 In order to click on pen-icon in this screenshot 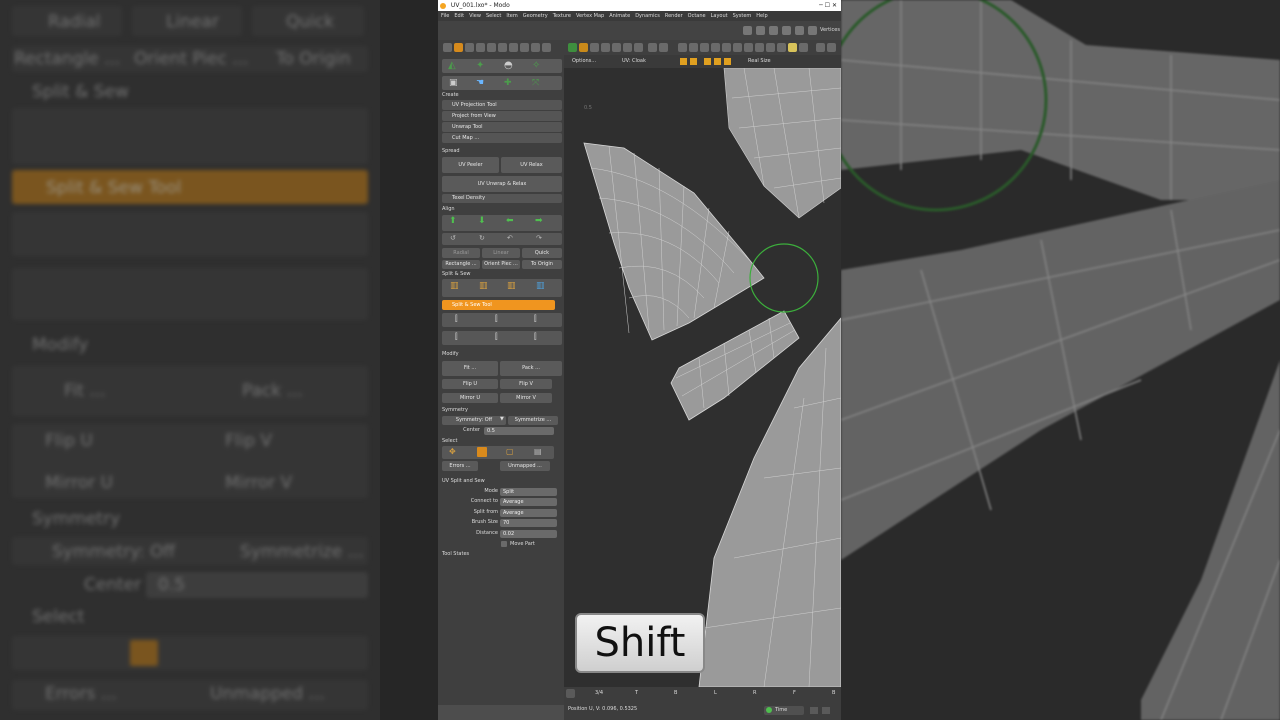, I will do `click(491, 47)`.